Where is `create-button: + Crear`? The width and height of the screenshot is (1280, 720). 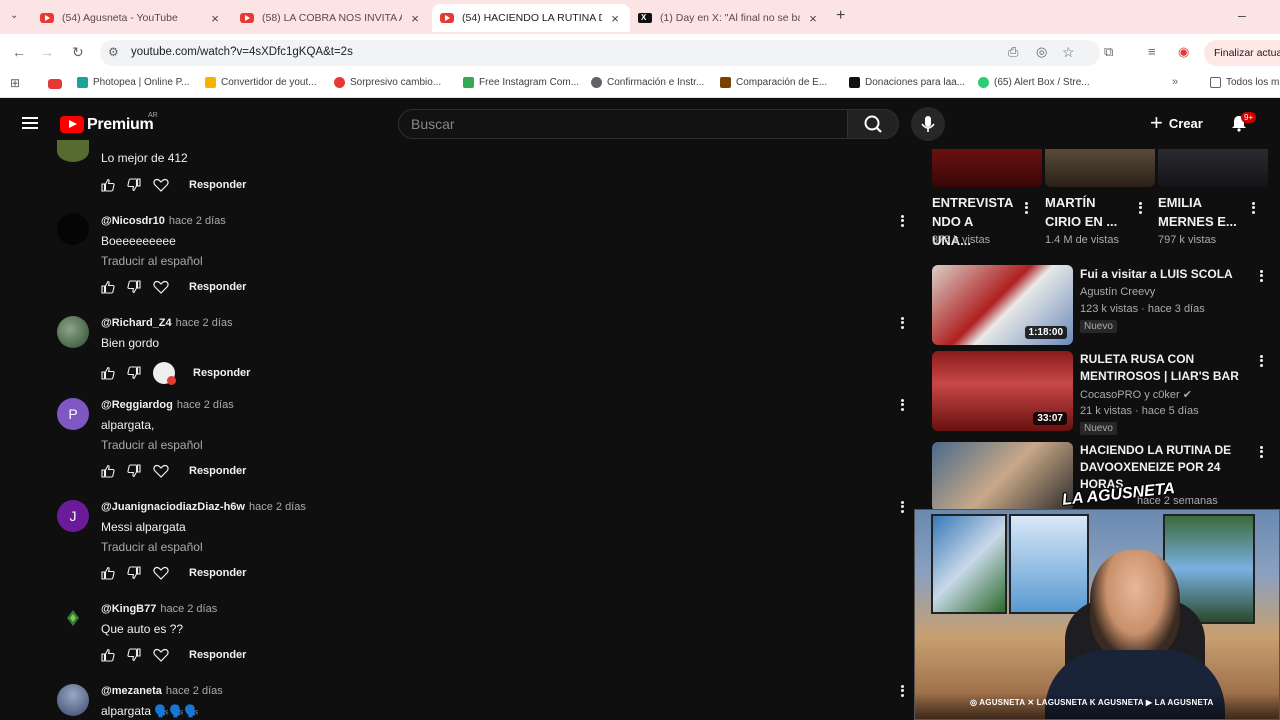 create-button: + Crear is located at coordinates (1176, 123).